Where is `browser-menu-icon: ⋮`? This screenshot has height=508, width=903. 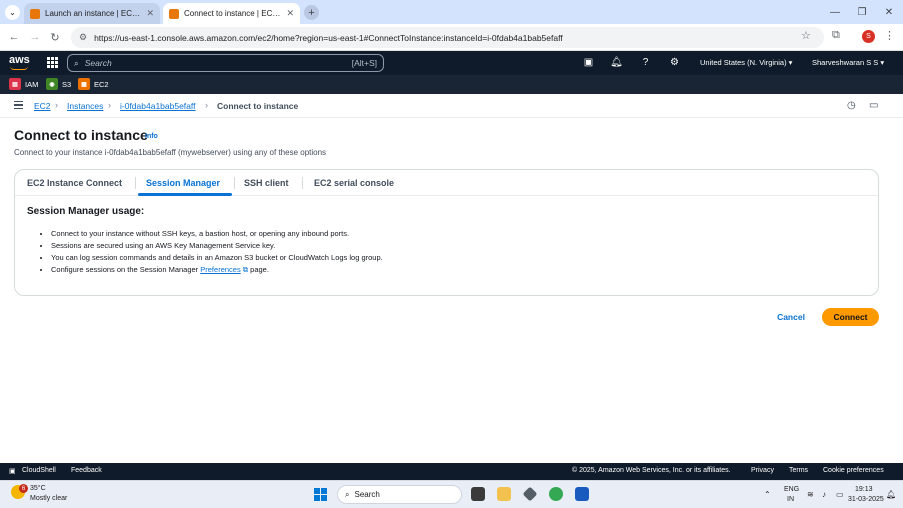
browser-menu-icon: ⋮ is located at coordinates (889, 35).